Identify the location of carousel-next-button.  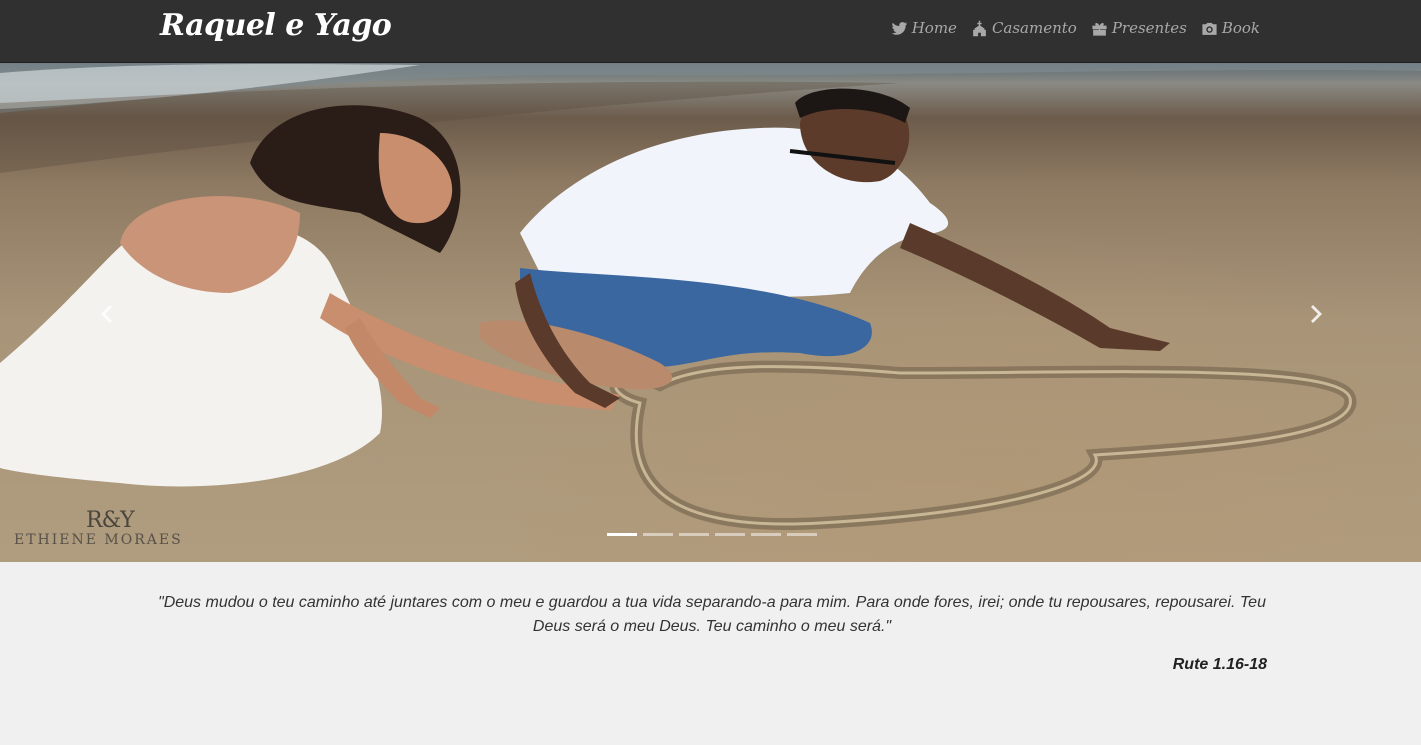
(1317, 314).